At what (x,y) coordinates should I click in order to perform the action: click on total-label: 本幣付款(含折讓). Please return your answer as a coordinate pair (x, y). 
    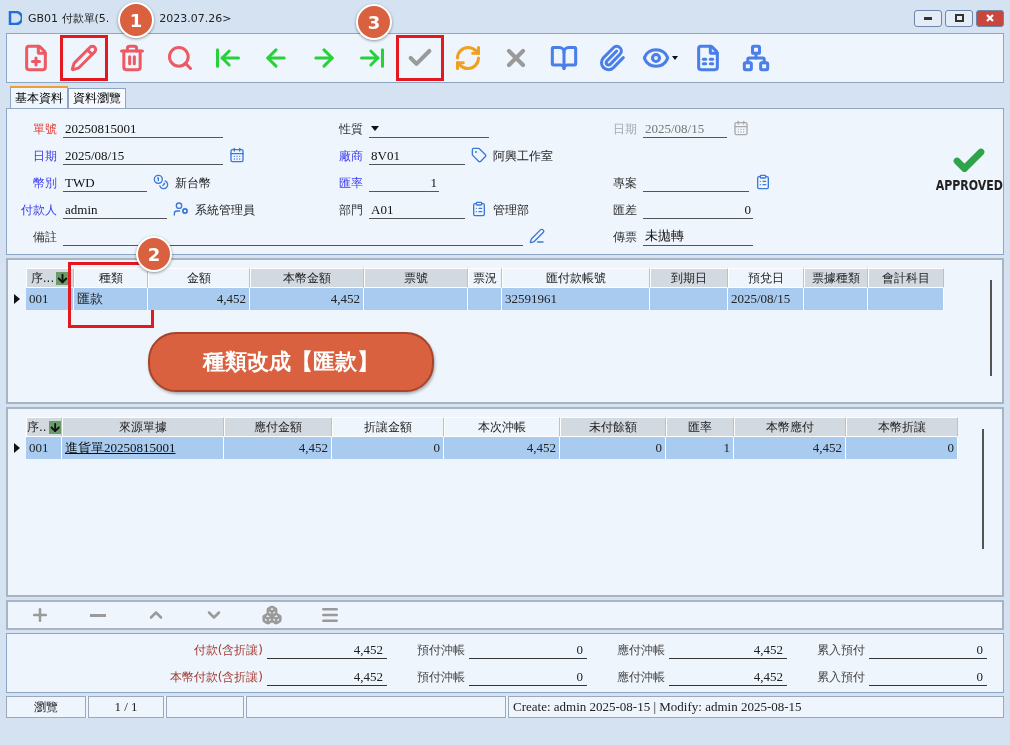
    Looking at the image, I should click on (215, 677).